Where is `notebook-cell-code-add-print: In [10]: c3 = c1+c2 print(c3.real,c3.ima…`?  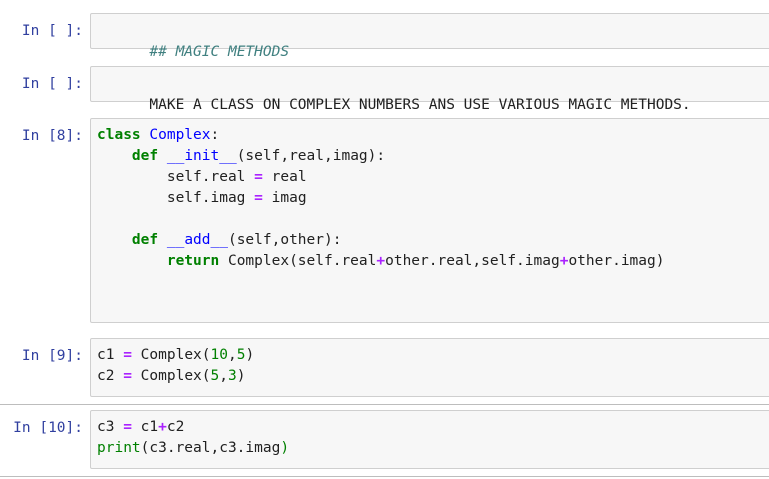
notebook-cell-code-add-print: In [10]: c3 = c1+c2 print(c3.real,c3.ima… is located at coordinates (384, 439).